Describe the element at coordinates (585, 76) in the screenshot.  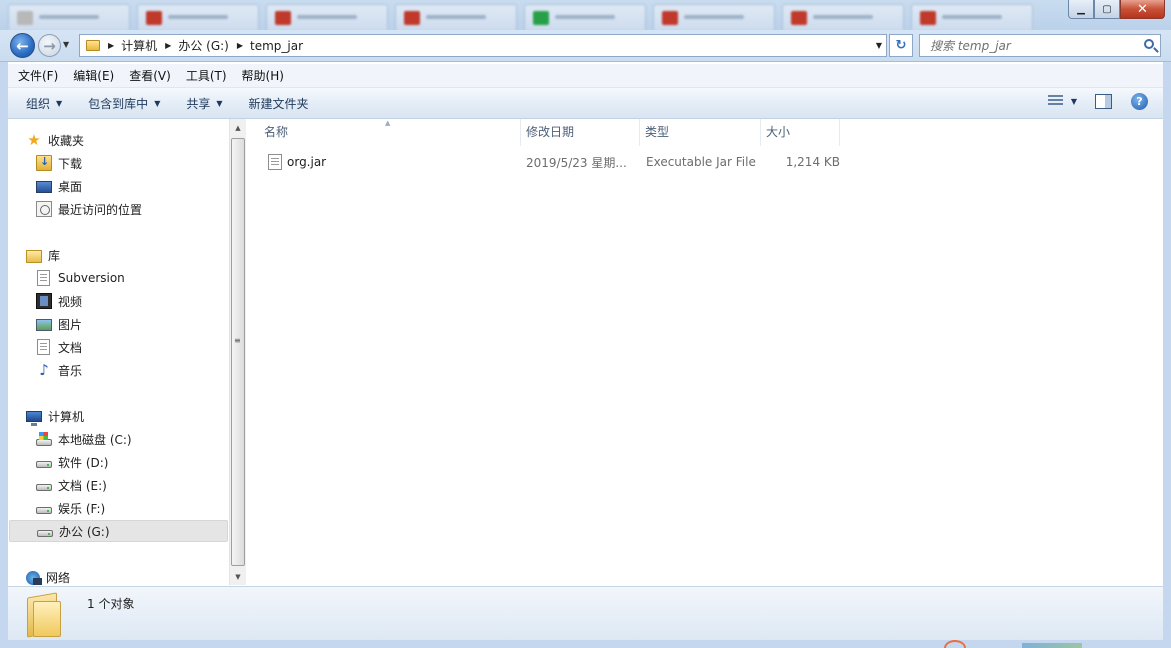
I see `menu-bar: 文件(F) 编辑(E) 查看(V) 工具(T) 帮助(H)` at that location.